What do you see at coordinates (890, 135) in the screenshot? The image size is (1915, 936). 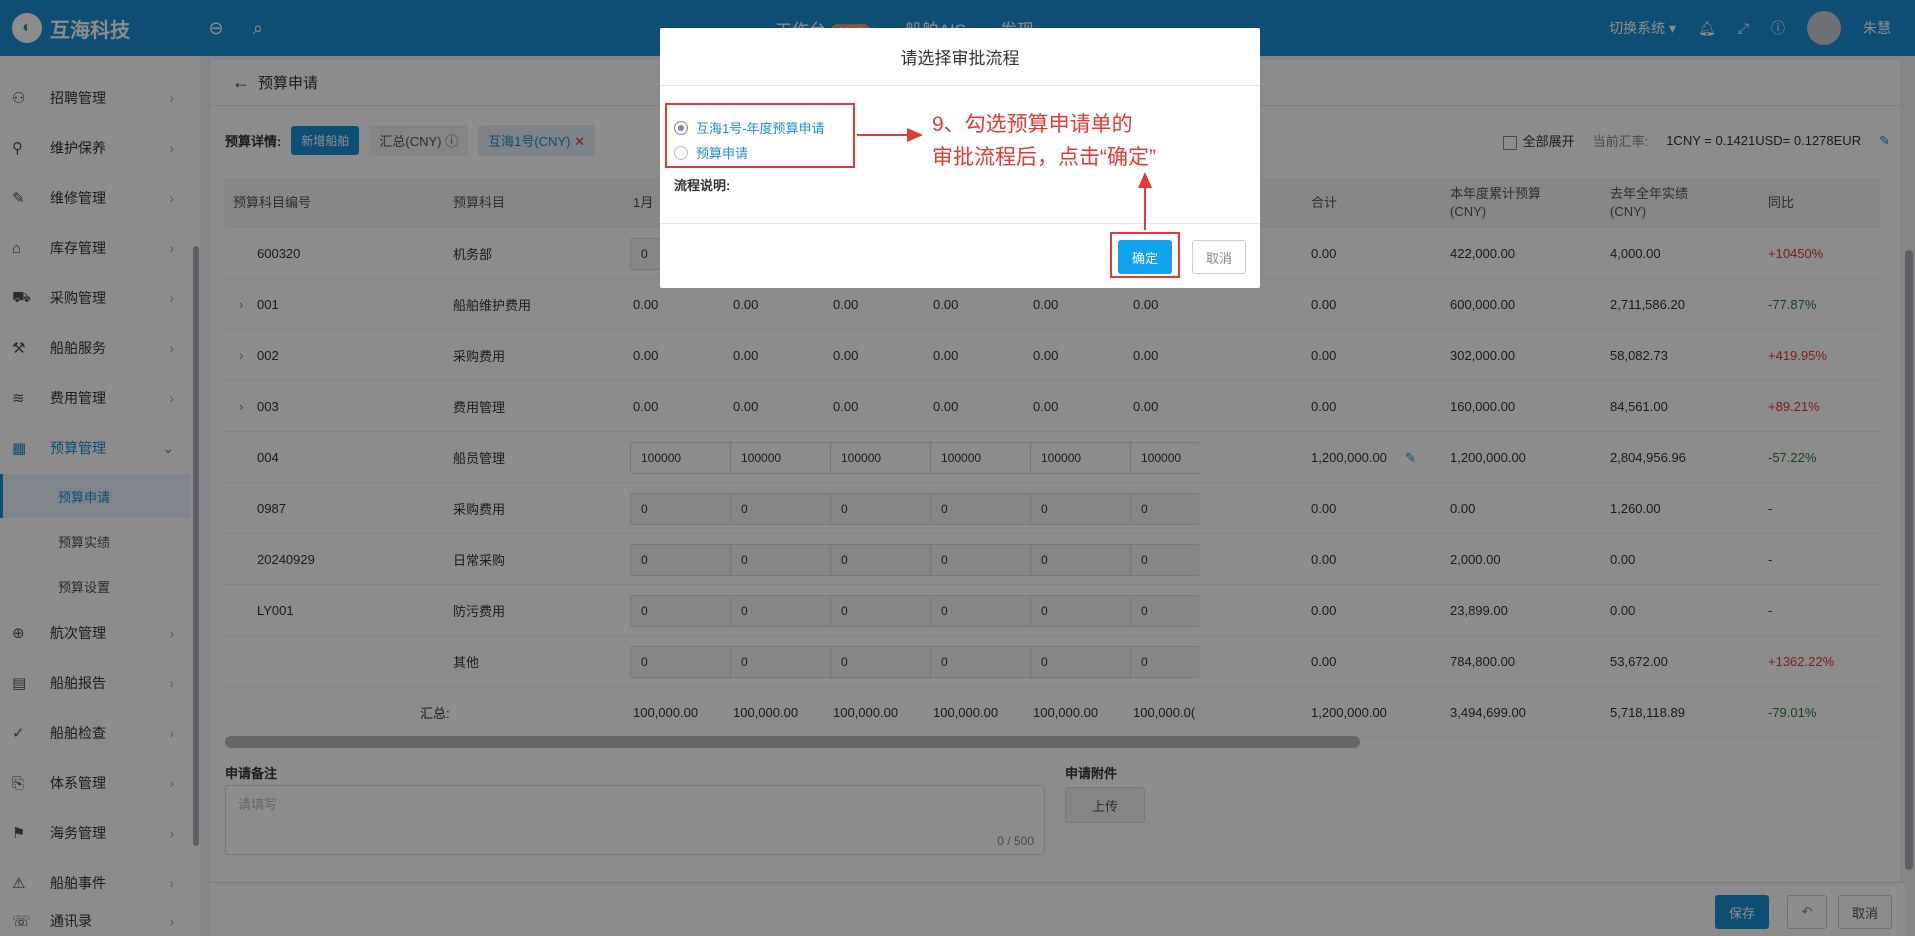 I see `arrow-right-icon` at bounding box center [890, 135].